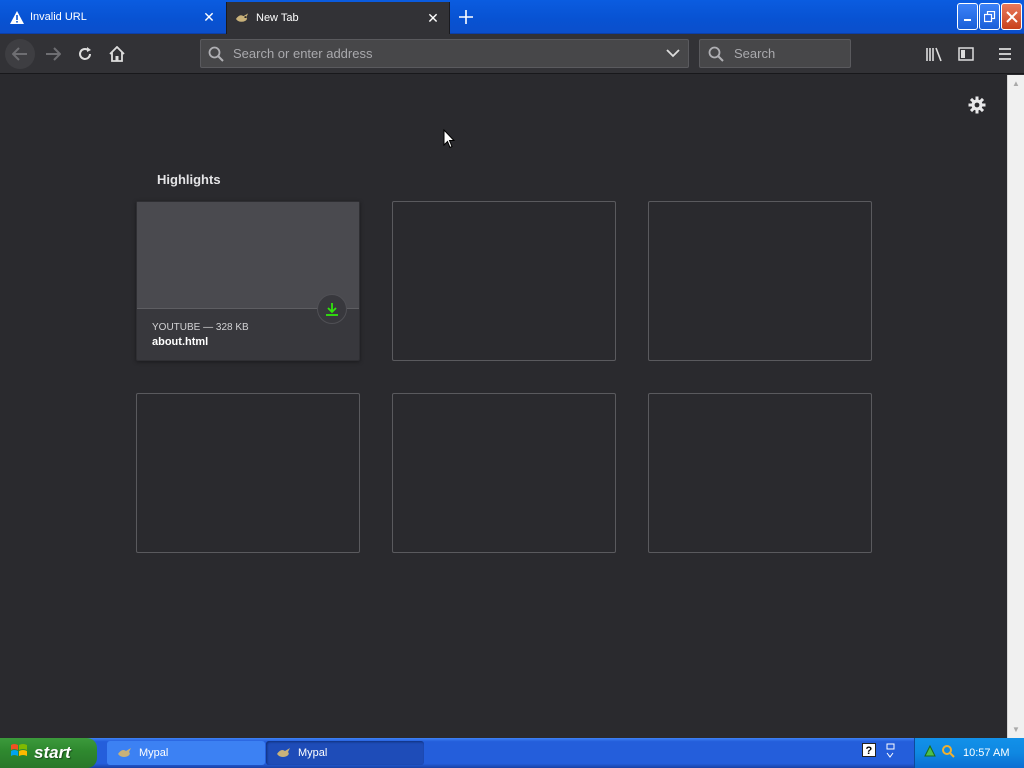 Image resolution: width=1024 pixels, height=768 pixels. What do you see at coordinates (85, 54) in the screenshot?
I see `reload-button` at bounding box center [85, 54].